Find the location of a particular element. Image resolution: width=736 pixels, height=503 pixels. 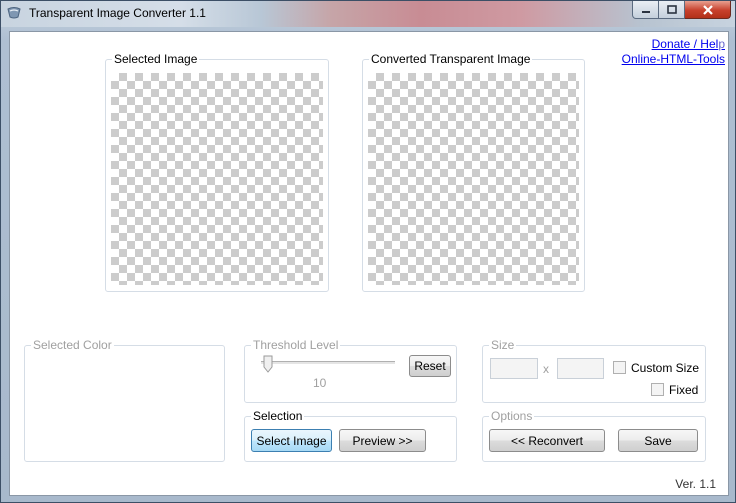

window-title: Transparent Image Converter 1.1 is located at coordinates (117, 13).